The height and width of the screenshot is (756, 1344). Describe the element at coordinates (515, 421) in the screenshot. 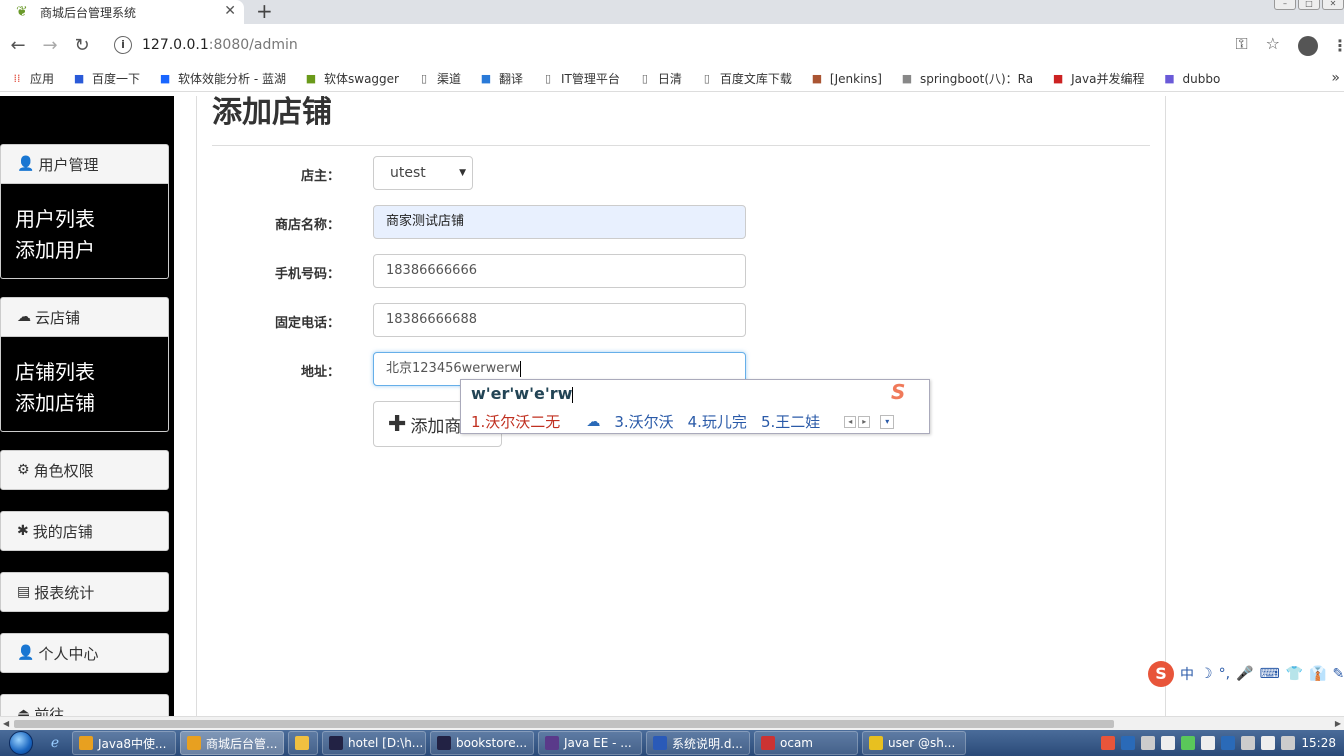

I see `ime-candidate: 1.沃尔沃二无` at that location.